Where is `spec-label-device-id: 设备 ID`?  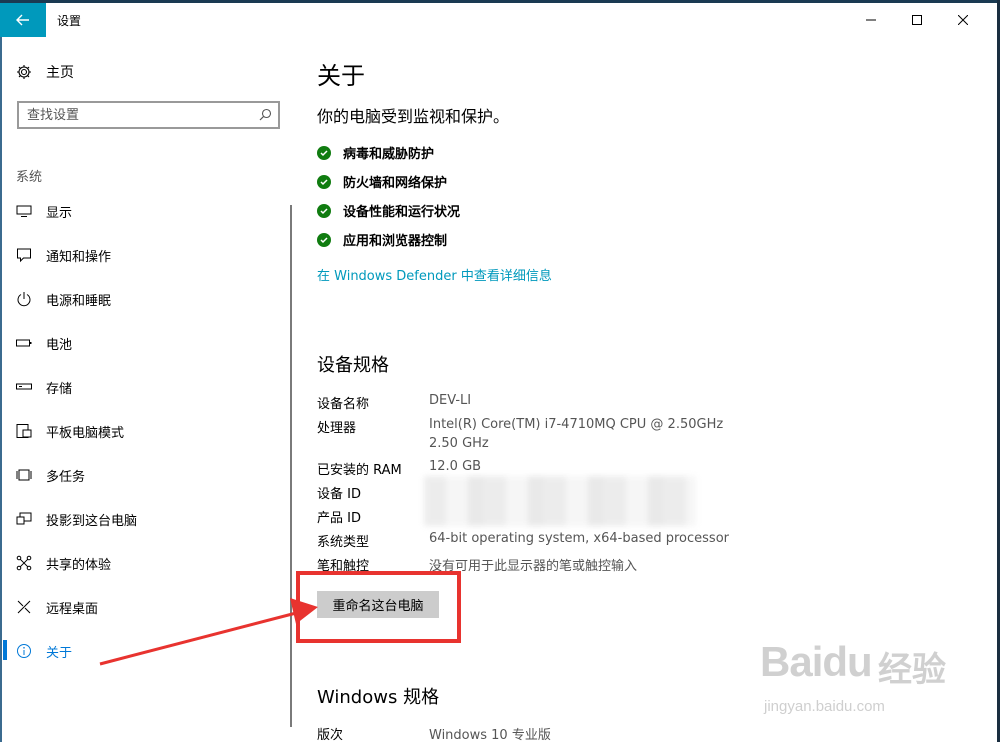 spec-label-device-id: 设备 ID is located at coordinates (339, 494).